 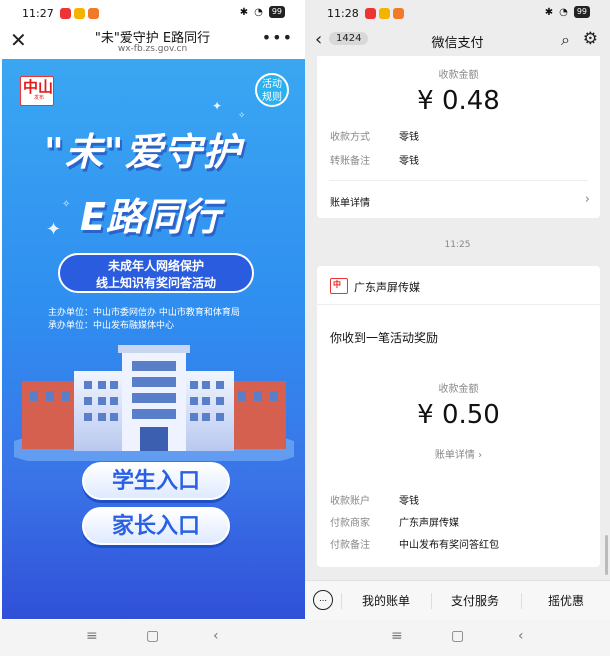 I want to click on bill-detail-link: 账单详情 ›, so click(x=458, y=453).